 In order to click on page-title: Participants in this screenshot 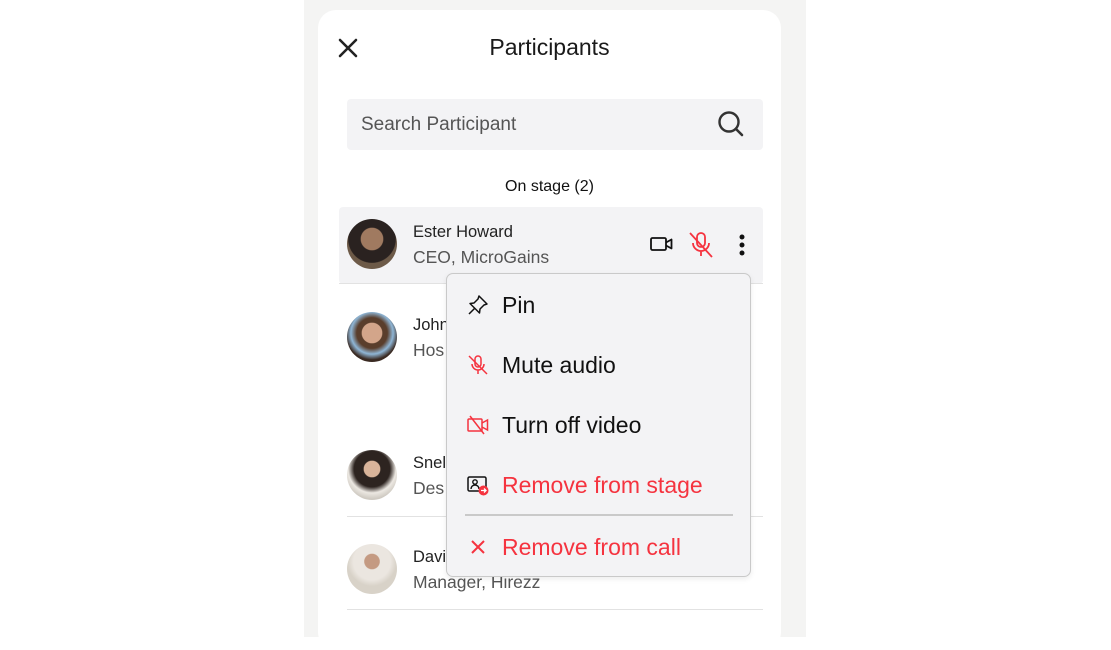, I will do `click(549, 47)`.